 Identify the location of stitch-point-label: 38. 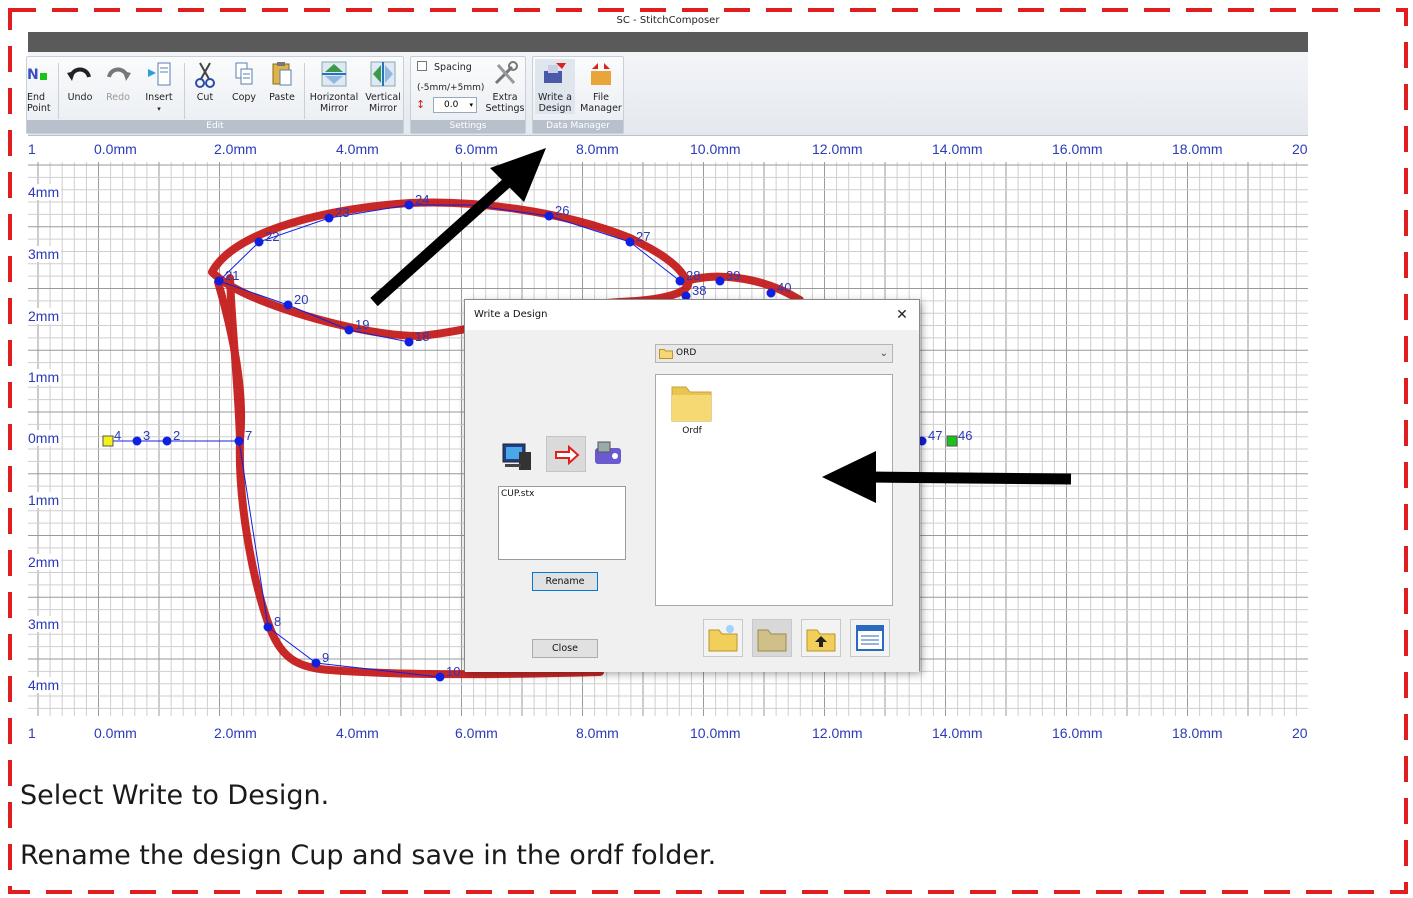
(699, 290).